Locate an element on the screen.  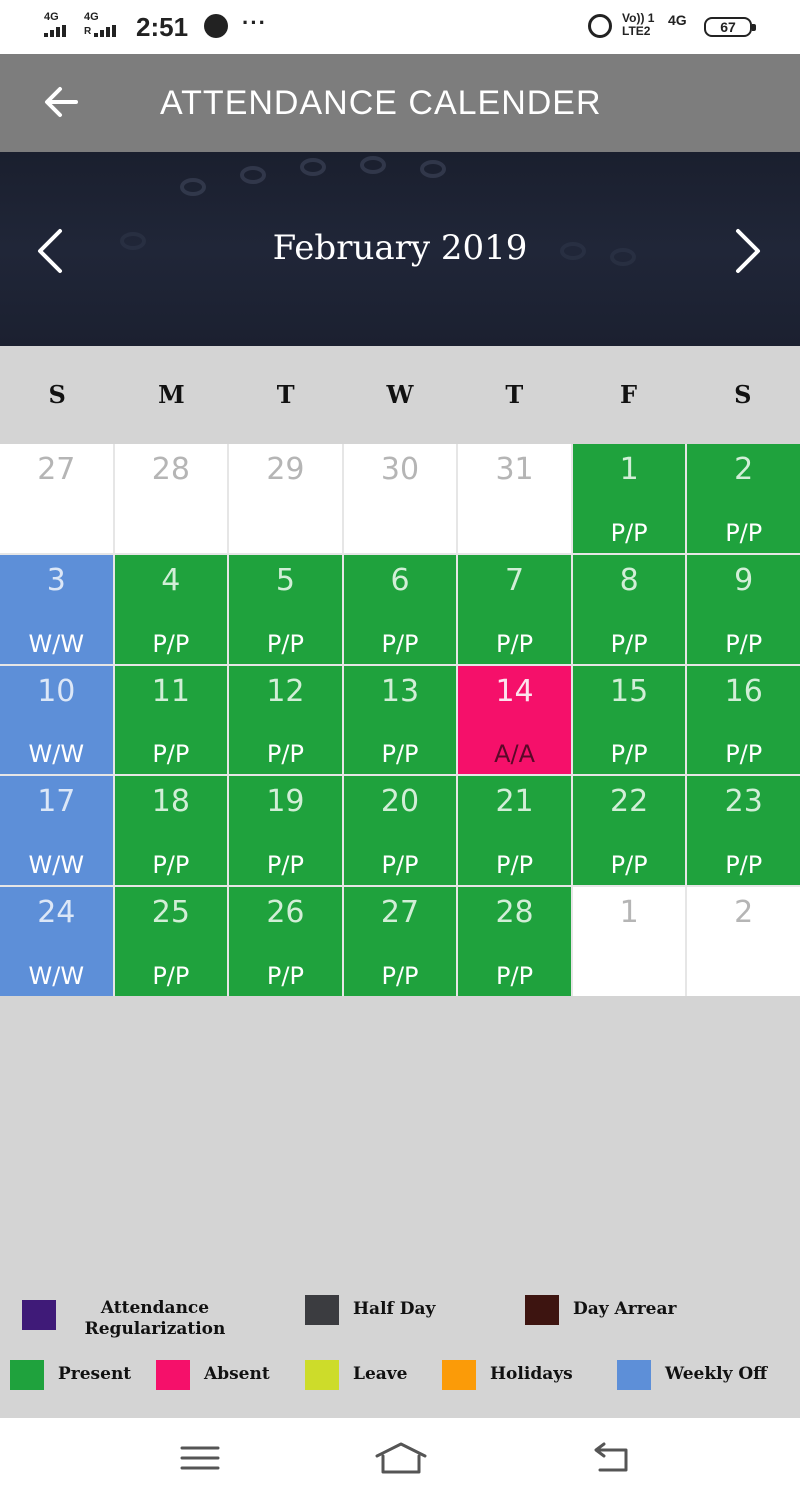
calendar-day-cell: 29 is located at coordinates (285, 498).